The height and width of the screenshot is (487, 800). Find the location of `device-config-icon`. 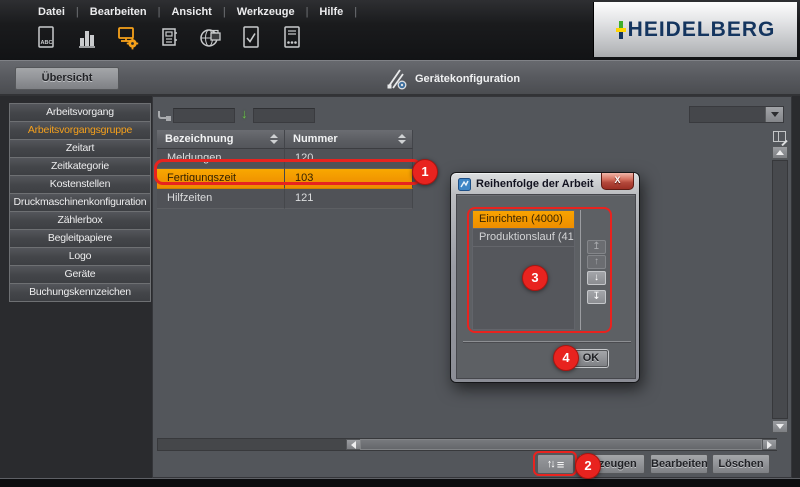

device-config-icon is located at coordinates (128, 38).